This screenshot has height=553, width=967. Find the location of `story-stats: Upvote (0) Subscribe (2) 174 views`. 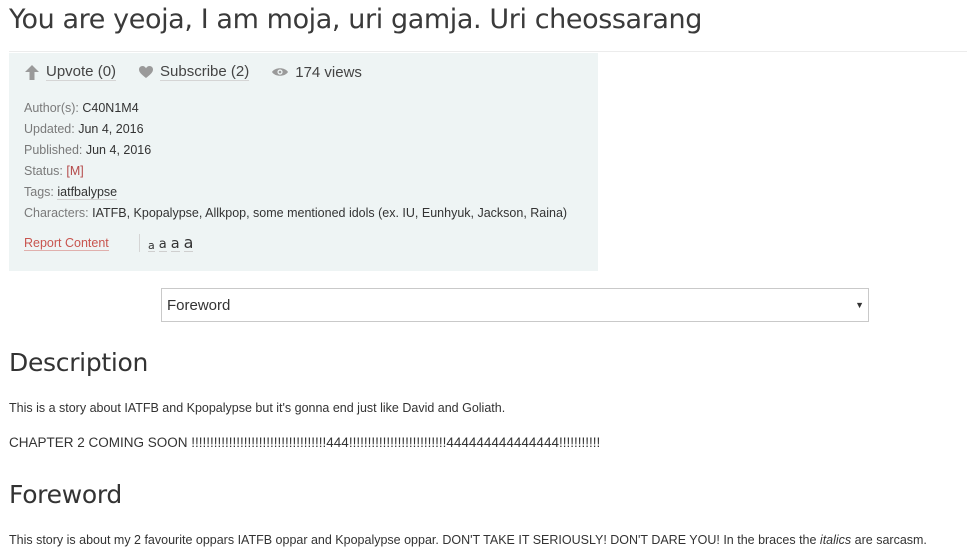

story-stats: Upvote (0) Subscribe (2) 174 views is located at coordinates (204, 72).